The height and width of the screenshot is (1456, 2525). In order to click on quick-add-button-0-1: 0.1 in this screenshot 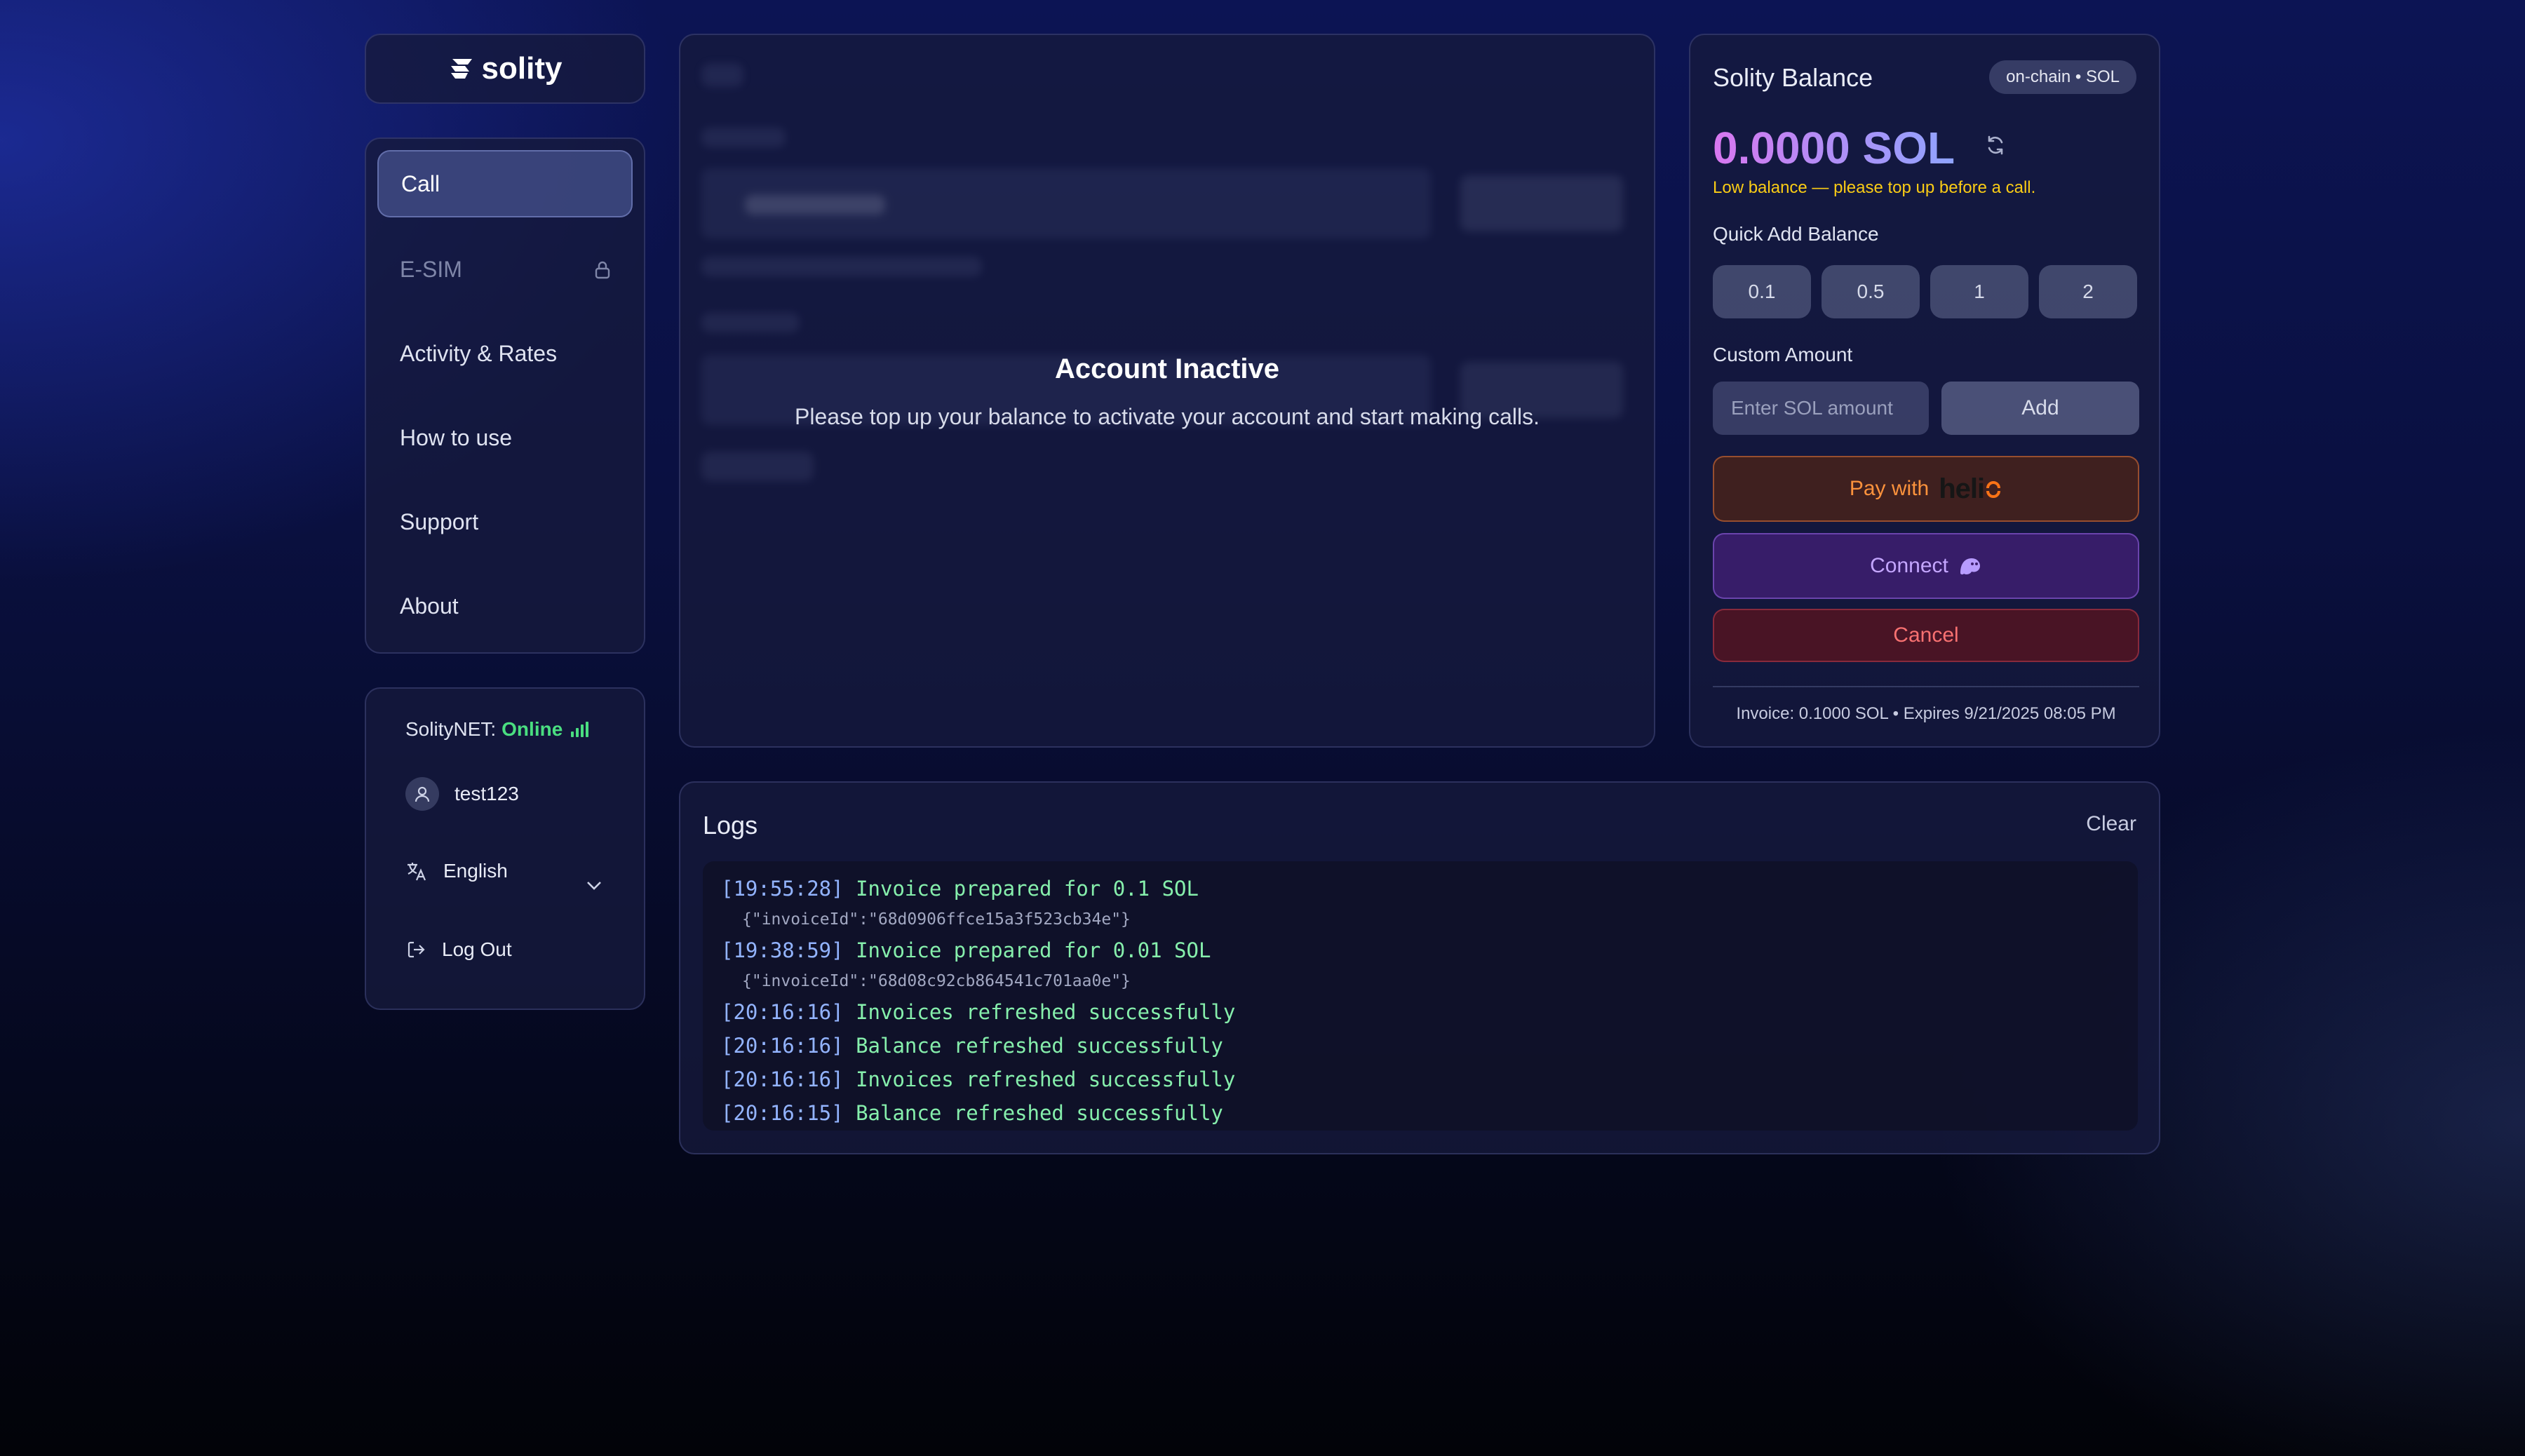, I will do `click(1762, 291)`.